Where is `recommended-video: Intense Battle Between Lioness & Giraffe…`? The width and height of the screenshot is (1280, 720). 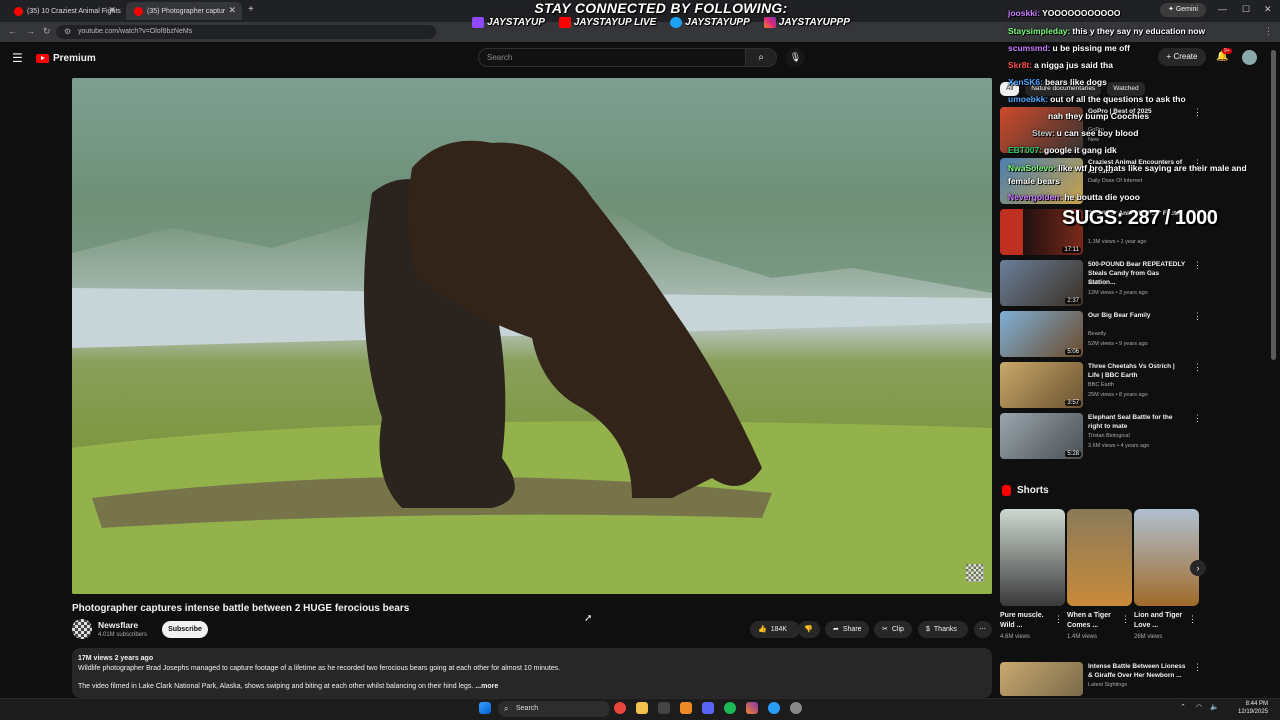
recommended-video: Intense Battle Between Lioness & Giraffe… is located at coordinates (1101, 679).